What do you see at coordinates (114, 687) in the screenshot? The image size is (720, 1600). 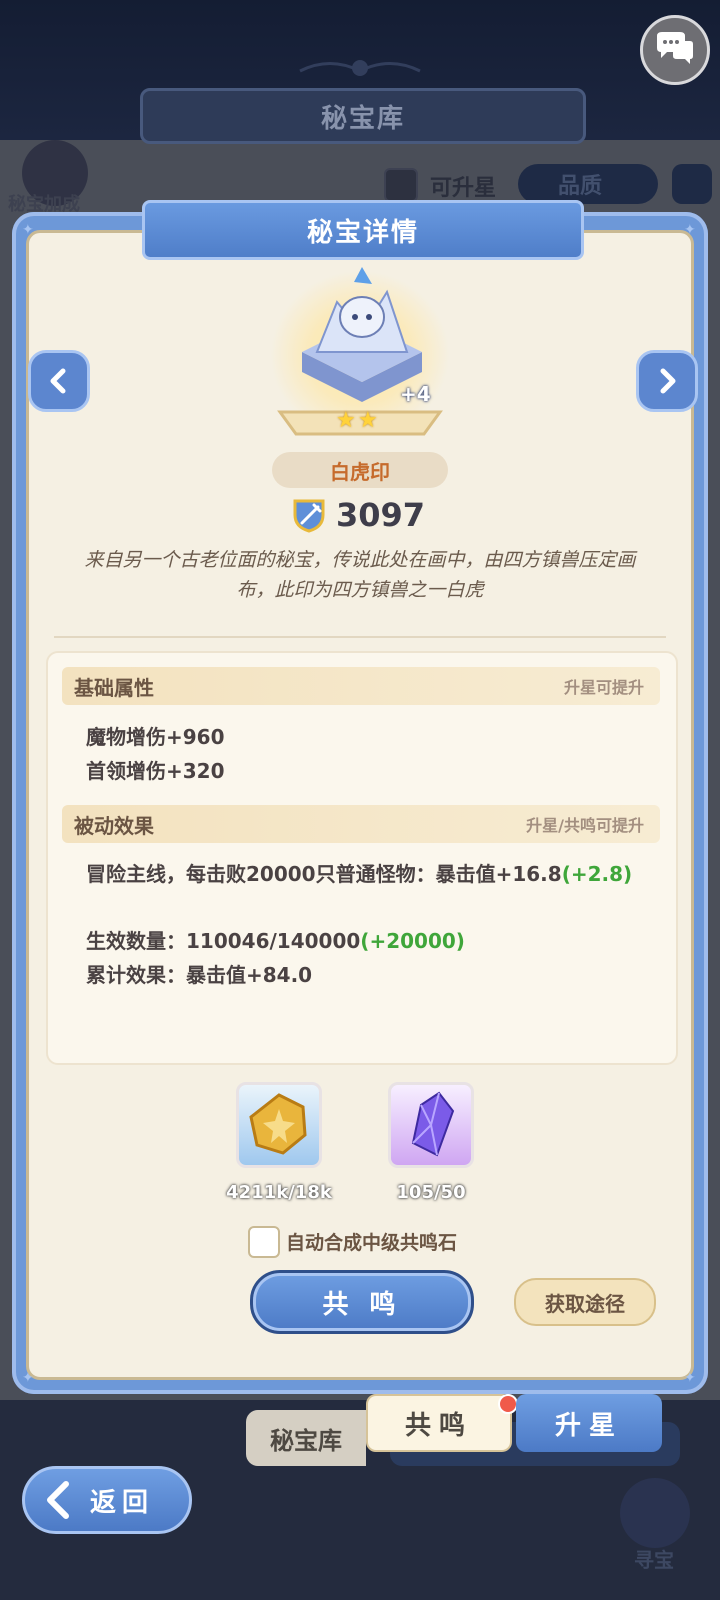 I see `base-attributes-title: 基础属性` at bounding box center [114, 687].